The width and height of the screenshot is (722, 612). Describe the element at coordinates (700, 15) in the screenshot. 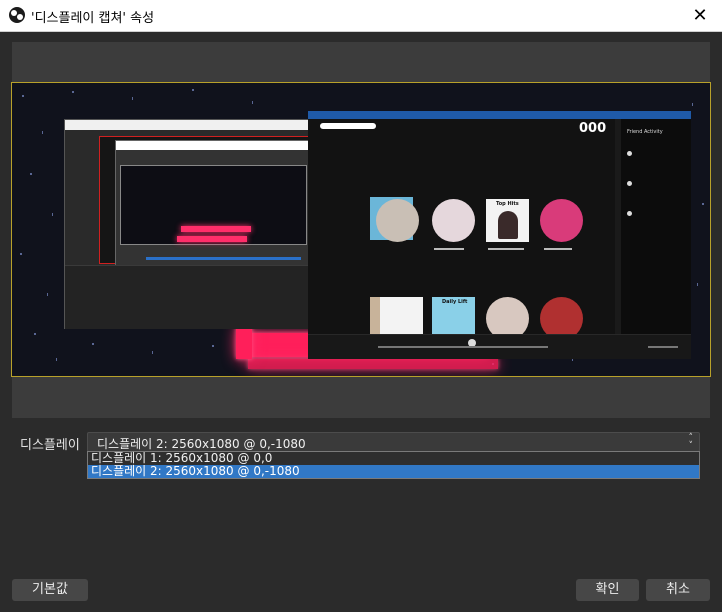

I see `close-icon: ✕` at that location.